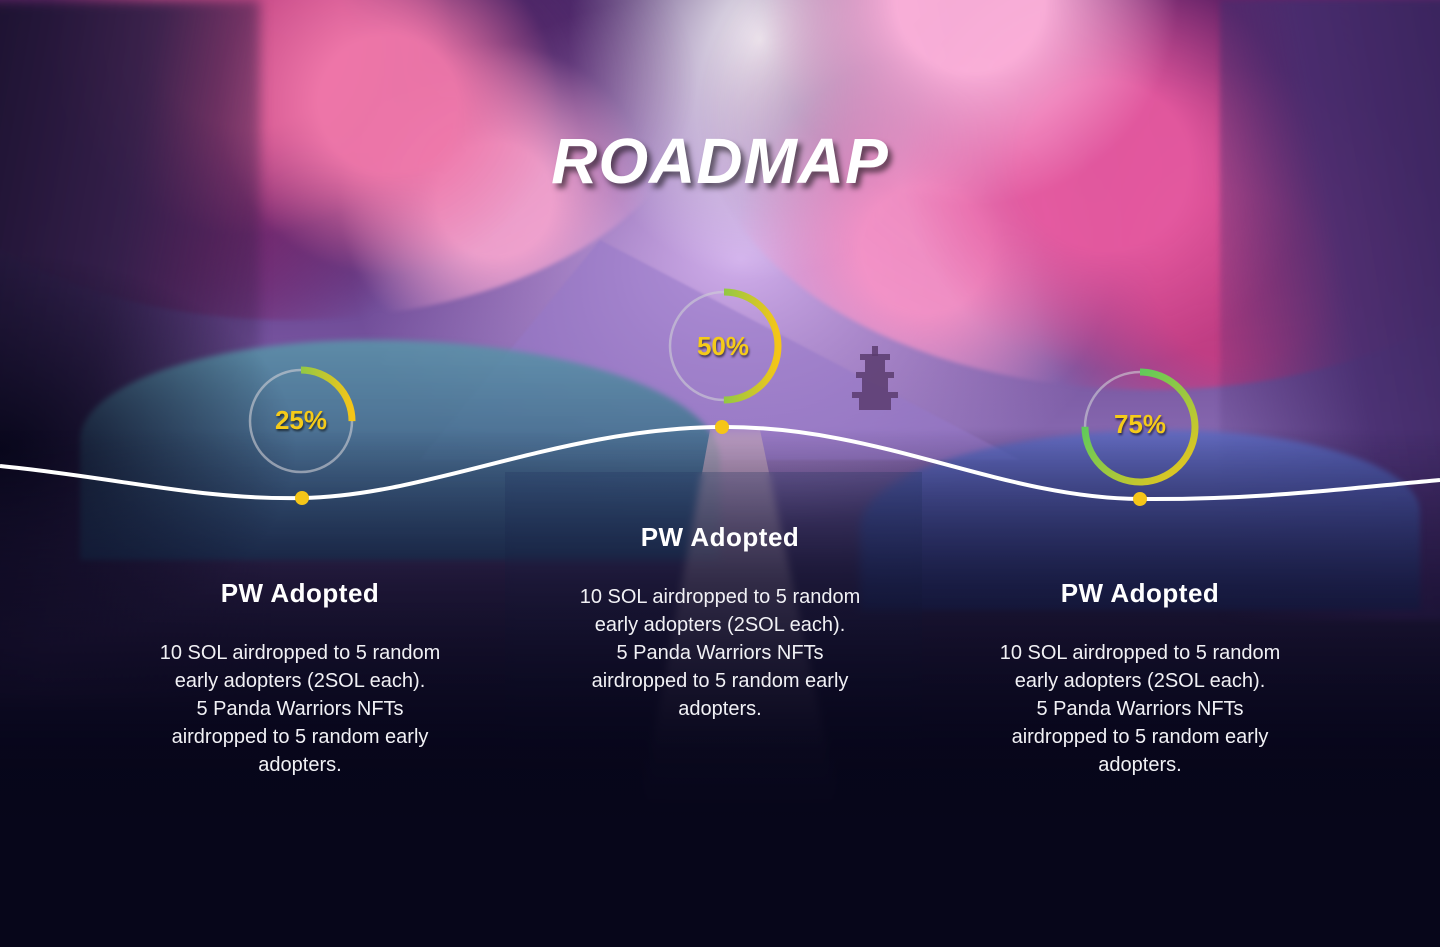  What do you see at coordinates (723, 346) in the screenshot?
I see `progress-label-50: 50%` at bounding box center [723, 346].